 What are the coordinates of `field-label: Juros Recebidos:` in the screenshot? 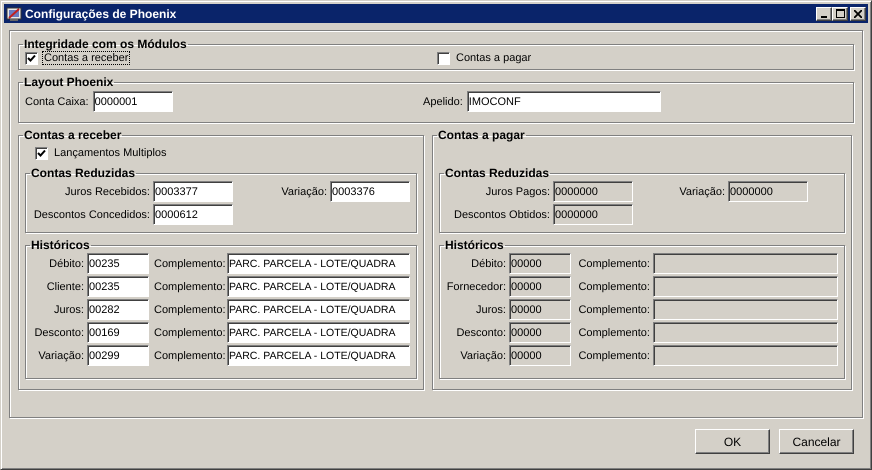 It's located at (107, 192).